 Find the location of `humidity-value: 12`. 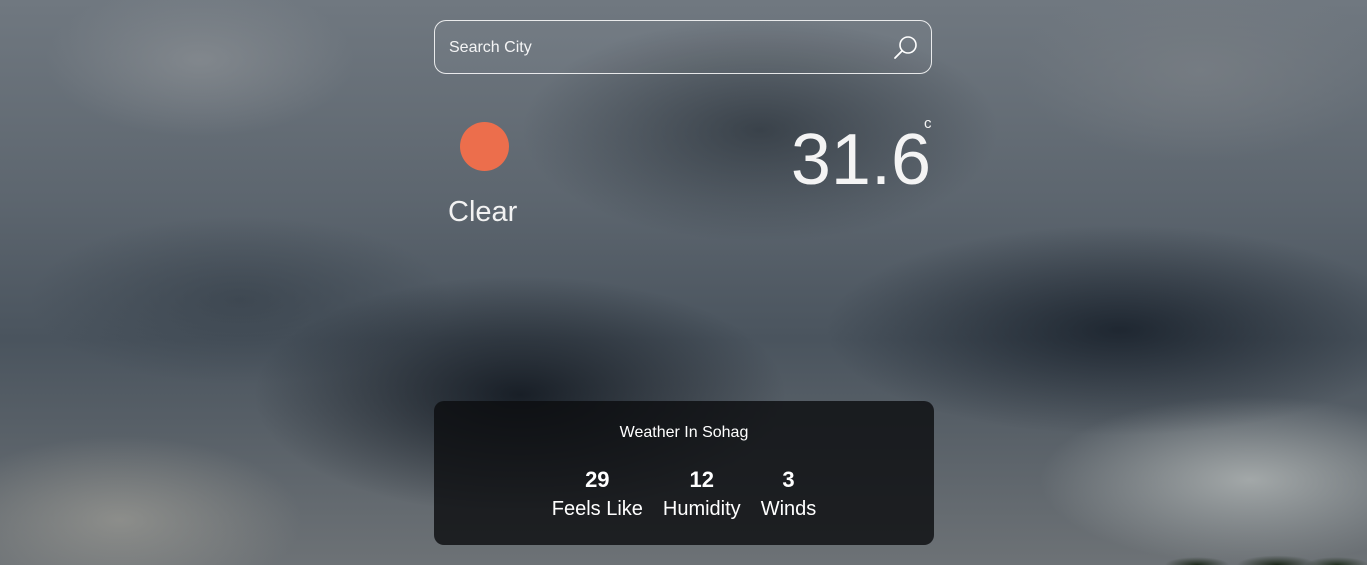

humidity-value: 12 is located at coordinates (702, 479).